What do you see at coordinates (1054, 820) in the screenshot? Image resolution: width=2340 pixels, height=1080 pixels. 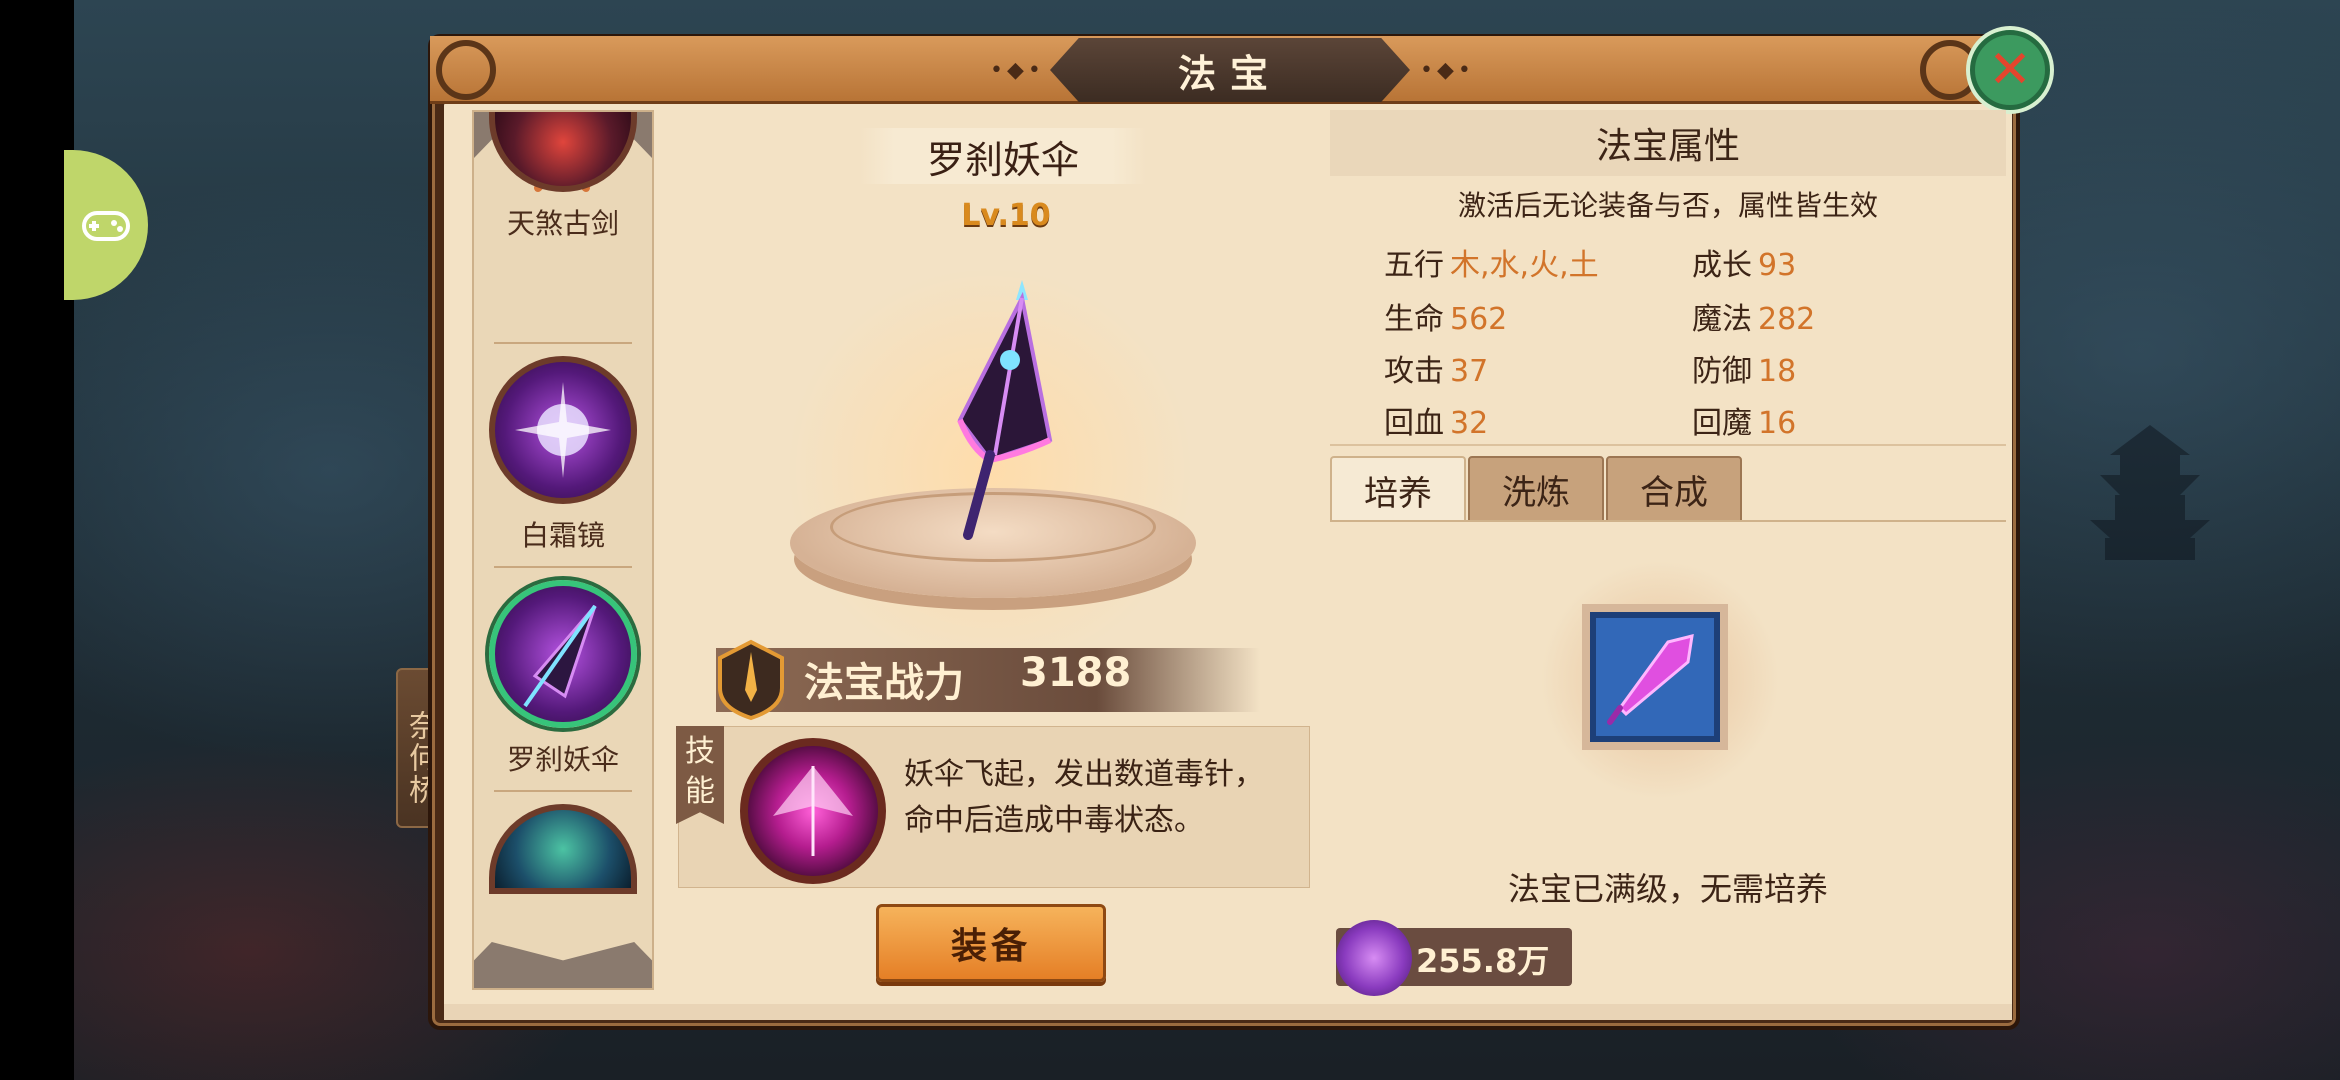 I see `skill-desc-line-2: 命中后造成中毒状态。` at bounding box center [1054, 820].